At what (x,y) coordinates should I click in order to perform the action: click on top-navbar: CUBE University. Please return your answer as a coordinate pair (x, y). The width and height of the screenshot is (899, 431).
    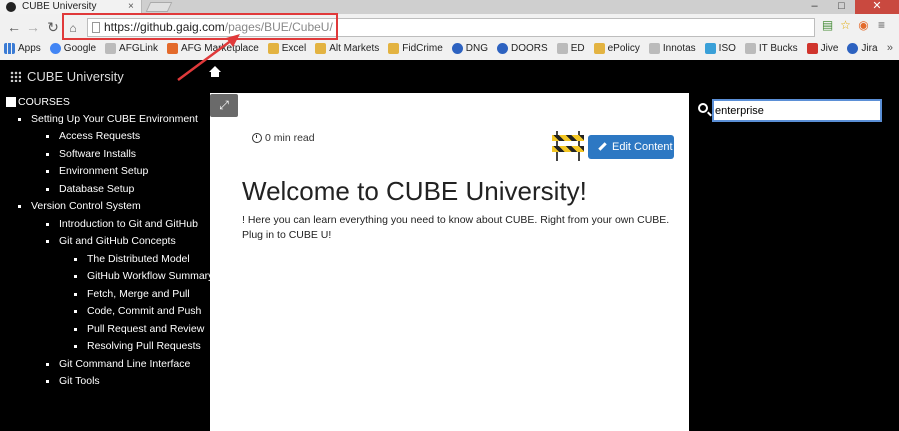
    Looking at the image, I should click on (449, 76).